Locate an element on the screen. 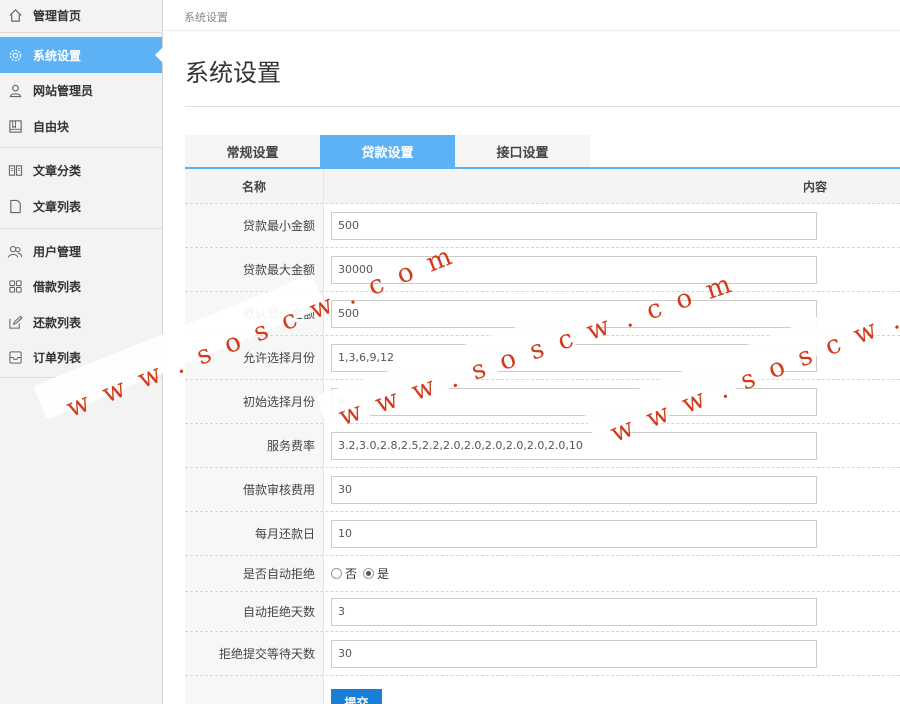 The image size is (900, 704). tab-bar: 常规设置 贷款设置 接口设置 is located at coordinates (387, 151).